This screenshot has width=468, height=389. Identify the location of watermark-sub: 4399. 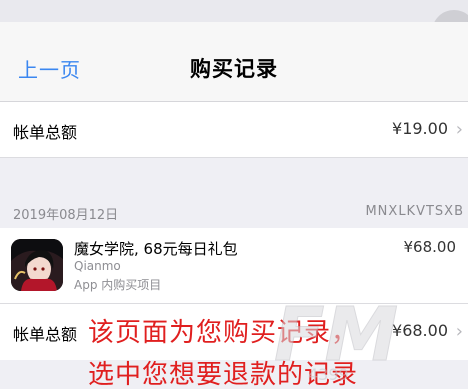
(328, 374).